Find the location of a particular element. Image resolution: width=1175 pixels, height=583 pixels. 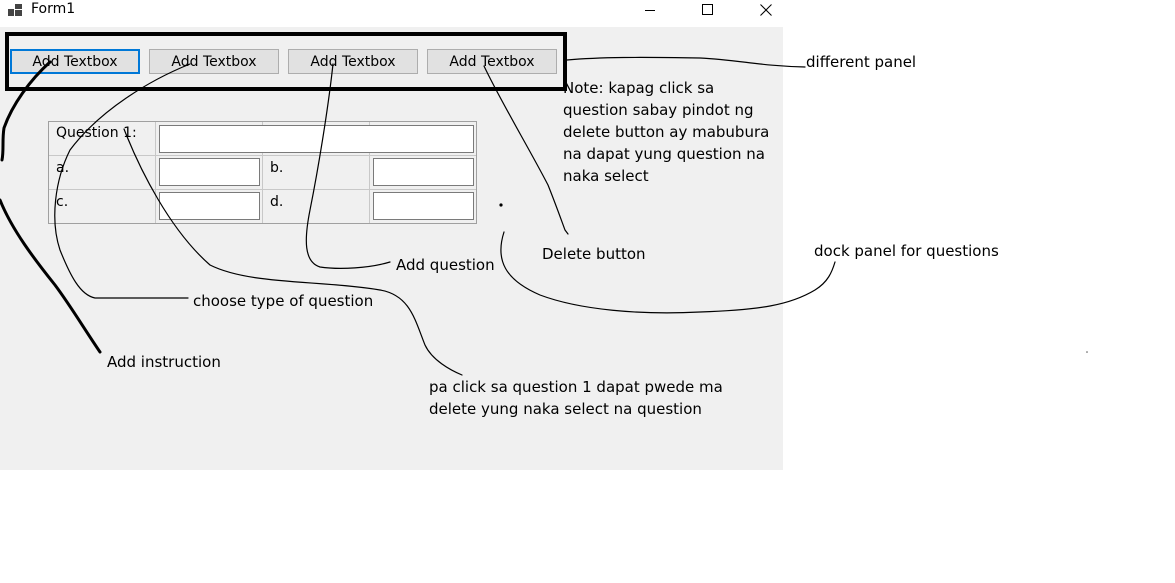

annotation-choose-type: choose type of question is located at coordinates (283, 301).